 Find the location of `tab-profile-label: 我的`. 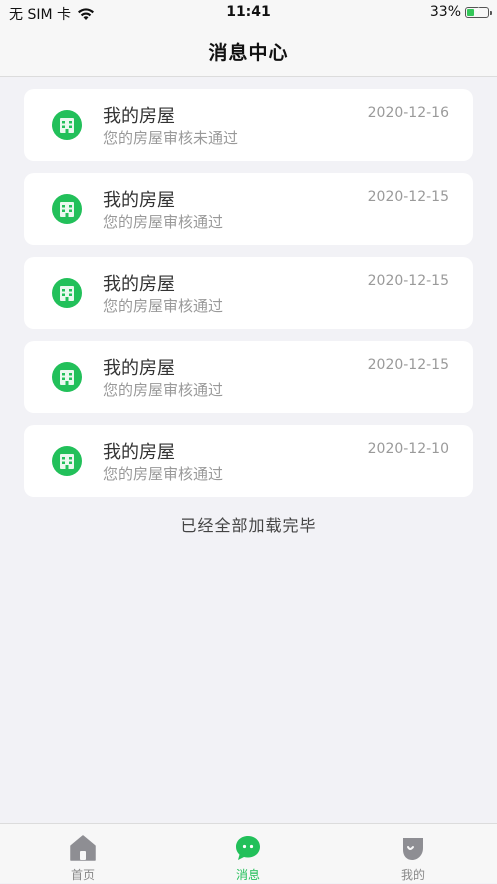

tab-profile-label: 我的 is located at coordinates (412, 875).